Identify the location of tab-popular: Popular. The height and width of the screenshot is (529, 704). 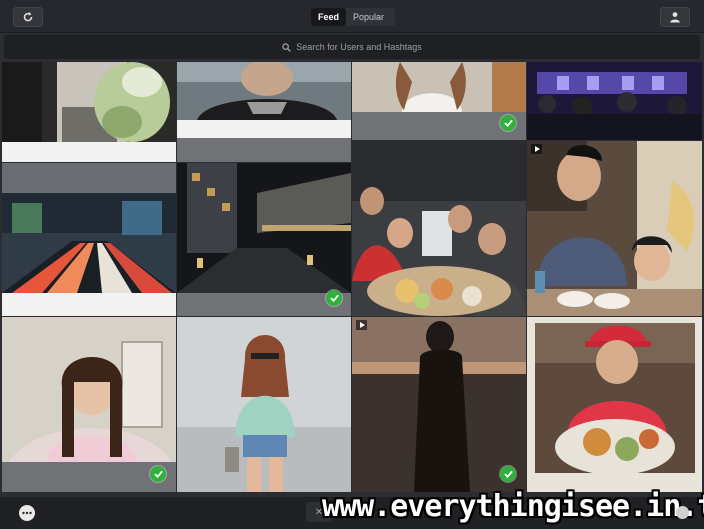
(368, 17).